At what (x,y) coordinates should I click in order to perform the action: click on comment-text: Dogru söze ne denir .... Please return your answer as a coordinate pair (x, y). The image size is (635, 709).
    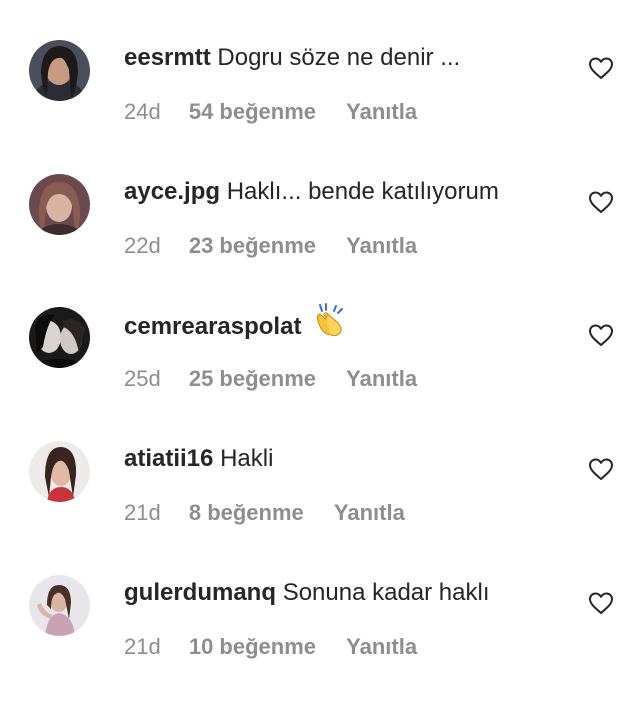
    Looking at the image, I should click on (339, 57).